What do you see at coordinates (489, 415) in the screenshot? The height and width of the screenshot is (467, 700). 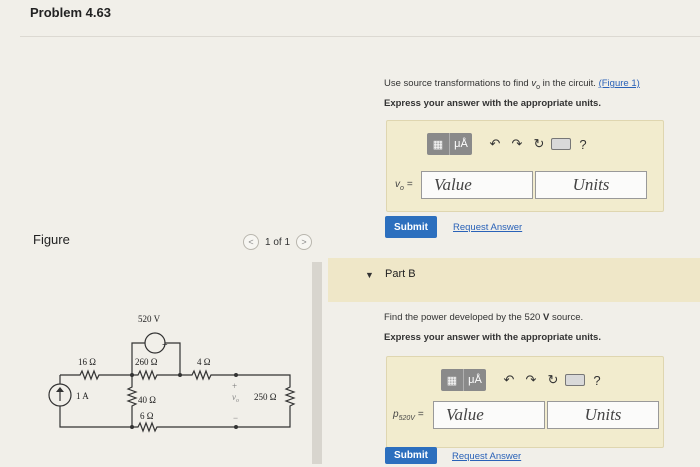 I see `part-b-value-input: Value` at bounding box center [489, 415].